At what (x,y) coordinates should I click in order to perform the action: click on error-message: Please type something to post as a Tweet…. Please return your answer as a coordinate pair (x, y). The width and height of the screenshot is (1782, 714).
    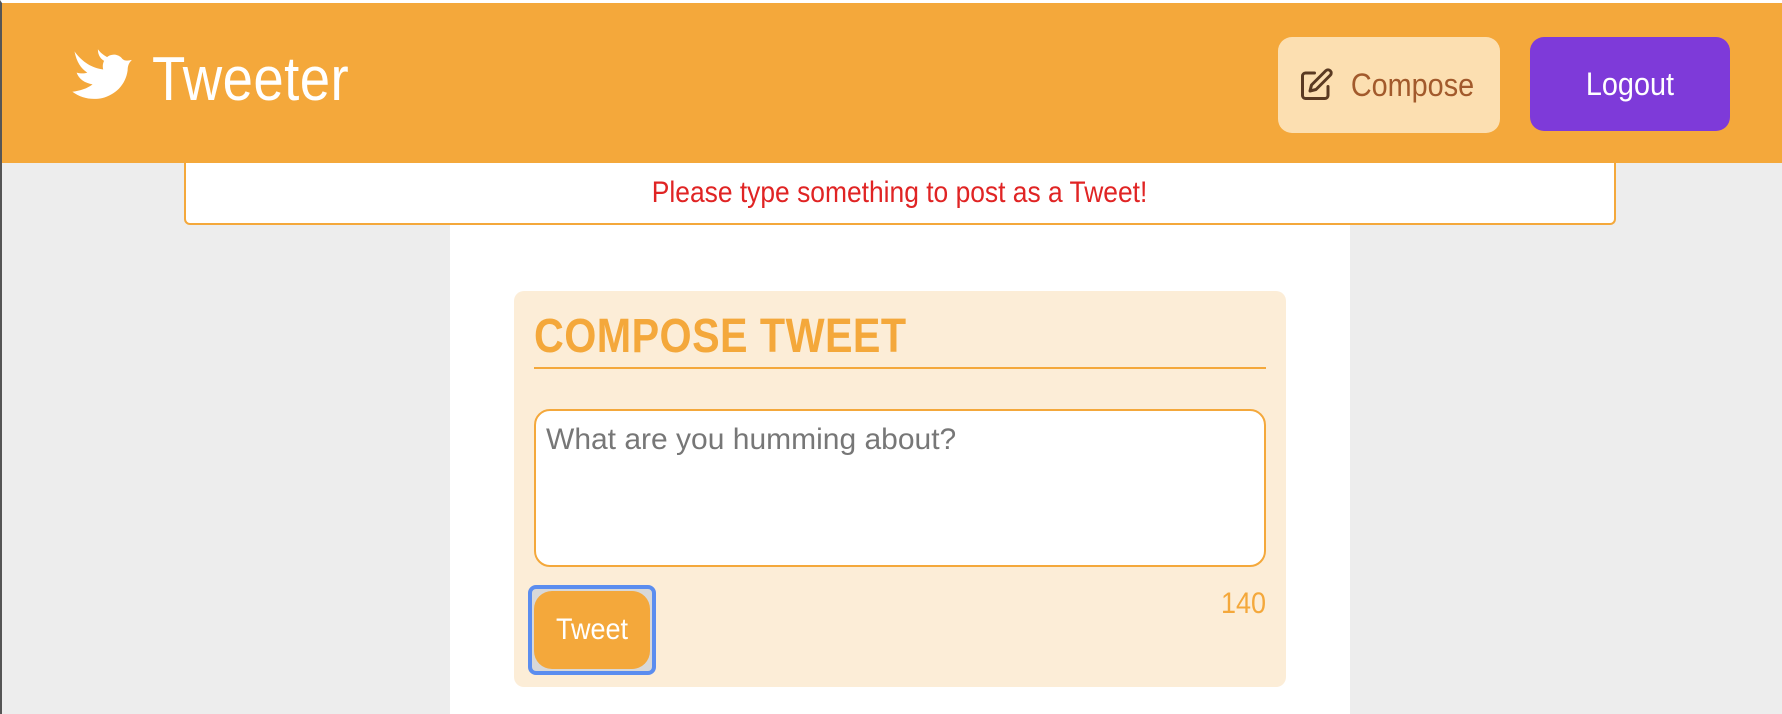
    Looking at the image, I should click on (900, 192).